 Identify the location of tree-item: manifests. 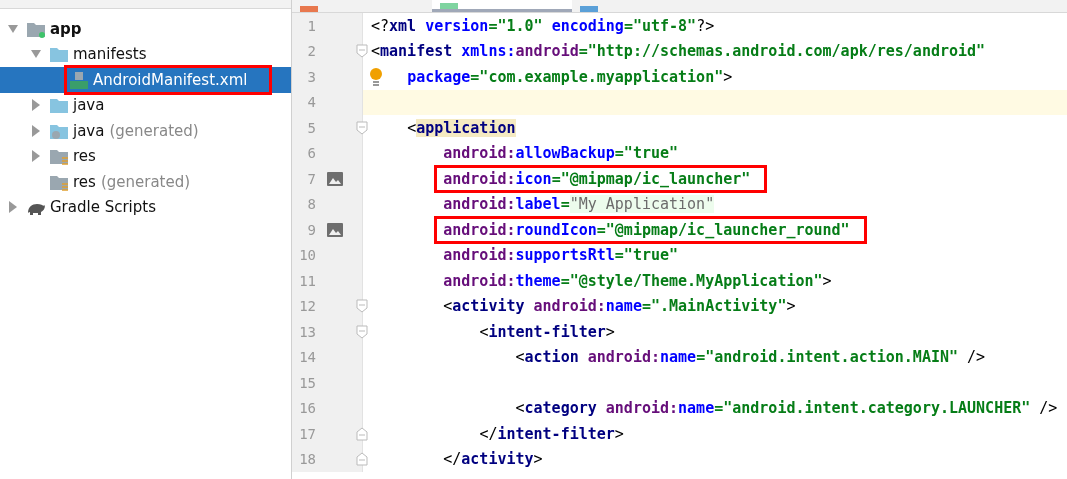
(145, 54).